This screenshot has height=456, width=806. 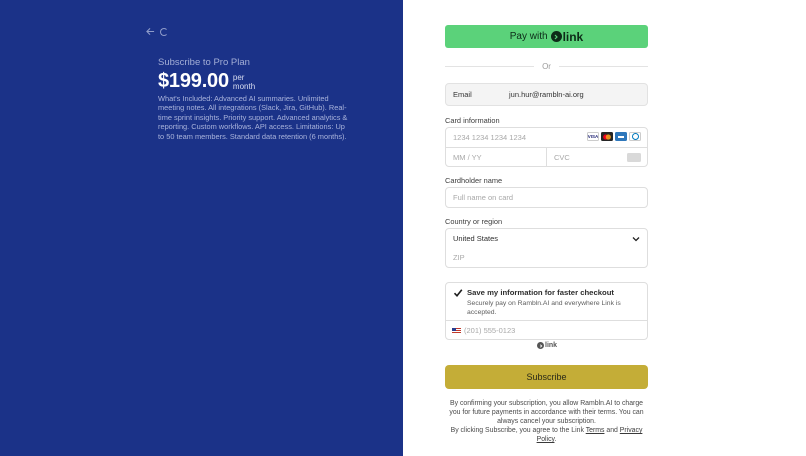 I want to click on cvc-placeholder: CVC, so click(x=562, y=157).